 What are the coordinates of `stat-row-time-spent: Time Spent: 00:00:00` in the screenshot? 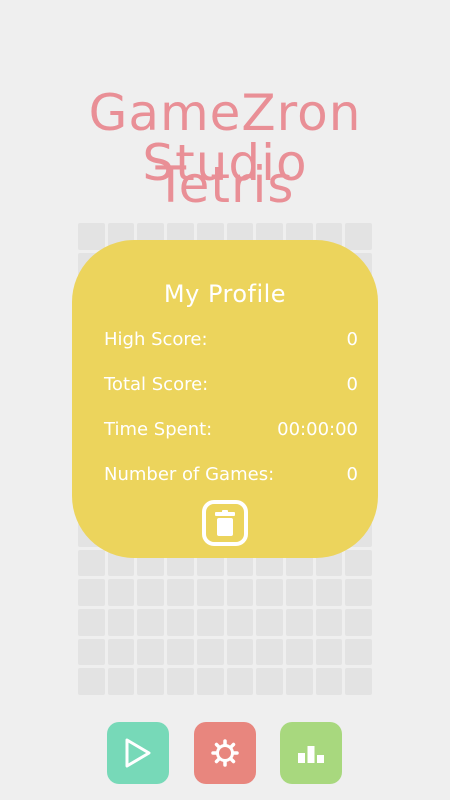 It's located at (231, 429).